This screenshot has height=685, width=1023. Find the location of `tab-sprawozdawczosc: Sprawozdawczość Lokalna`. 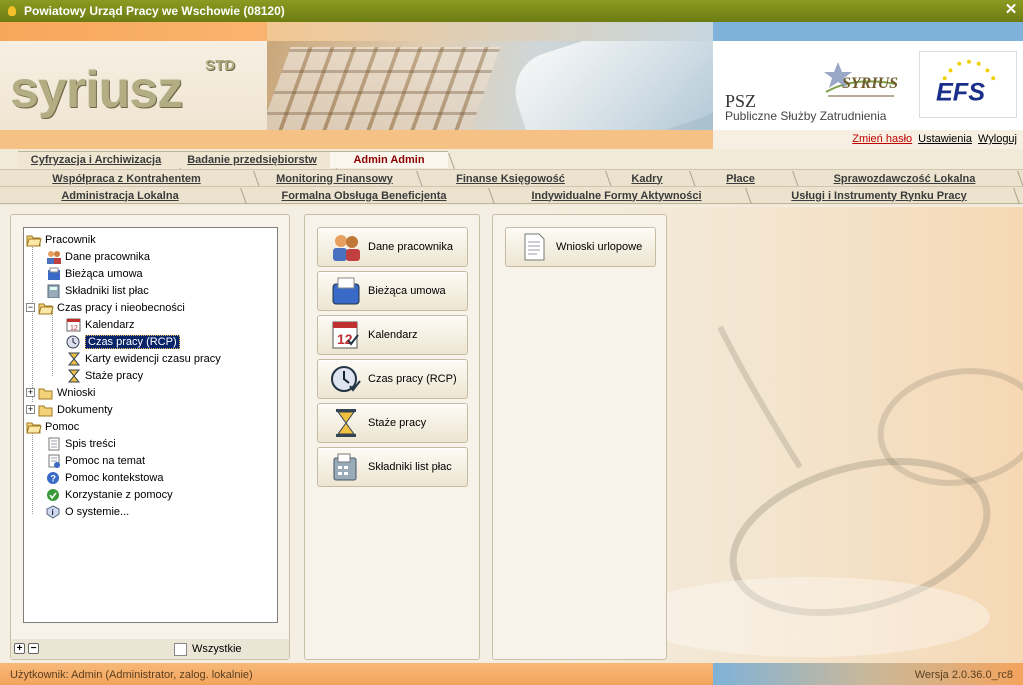

tab-sprawozdawczosc: Sprawozdawczość Lokalna is located at coordinates (904, 178).